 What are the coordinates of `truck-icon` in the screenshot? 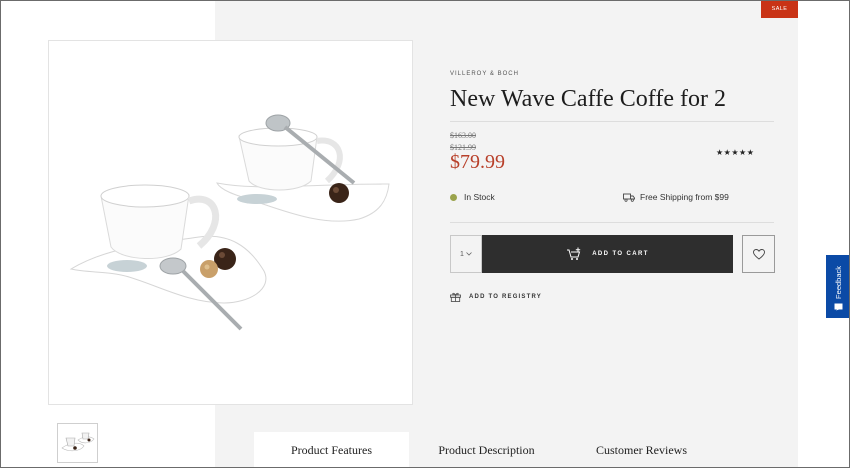 It's located at (629, 197).